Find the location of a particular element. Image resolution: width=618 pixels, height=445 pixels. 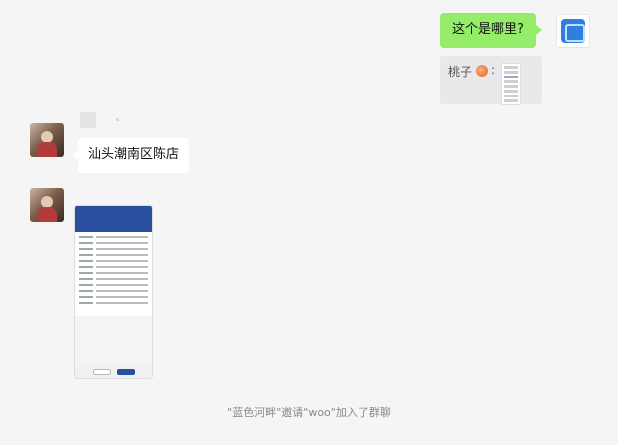

other-message-bubble: 汕头潮南区陈店 is located at coordinates (130, 155).